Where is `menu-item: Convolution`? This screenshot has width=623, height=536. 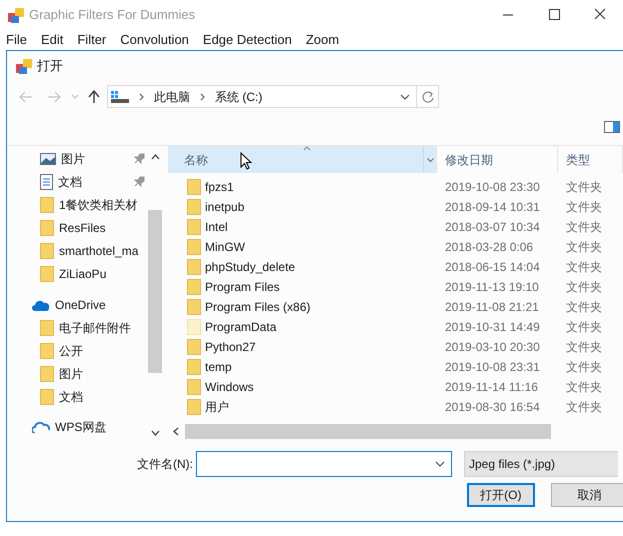 menu-item: Convolution is located at coordinates (154, 40).